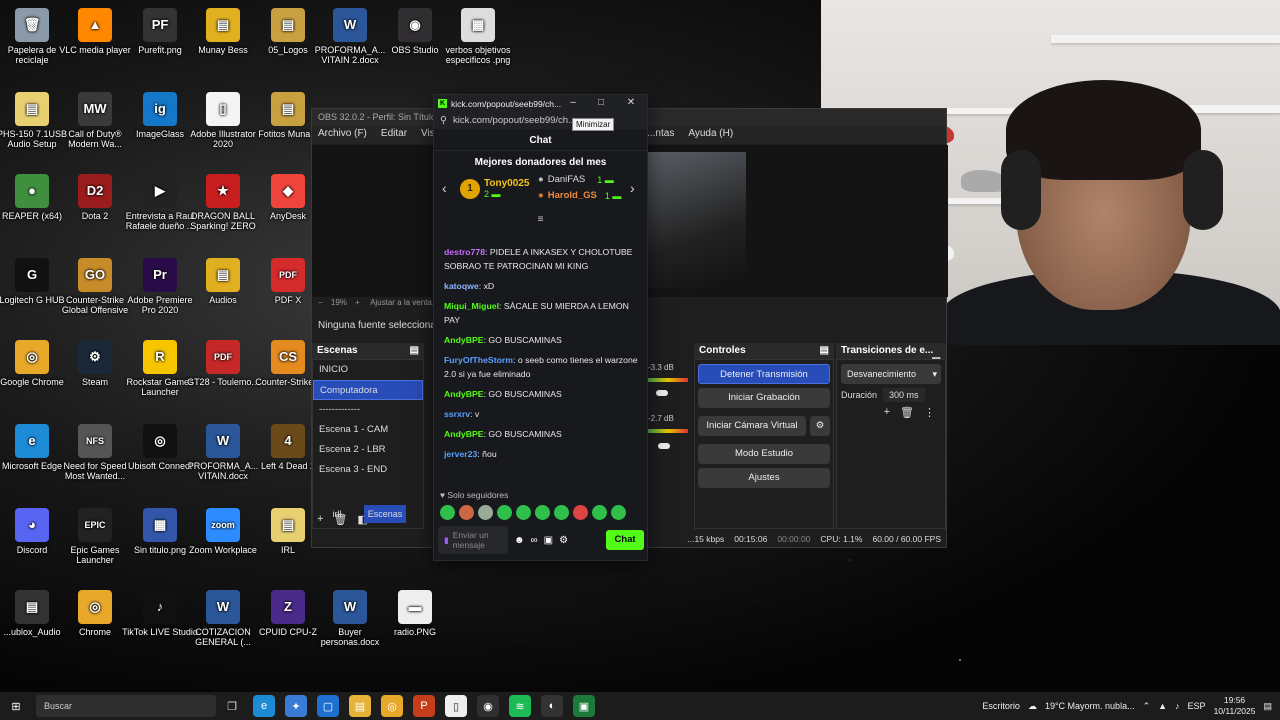 This screenshot has width=1280, height=720. I want to click on settings-button: Ajustes, so click(764, 478).